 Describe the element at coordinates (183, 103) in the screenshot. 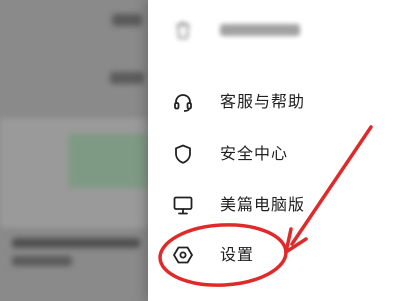

I see `headset-icon` at that location.